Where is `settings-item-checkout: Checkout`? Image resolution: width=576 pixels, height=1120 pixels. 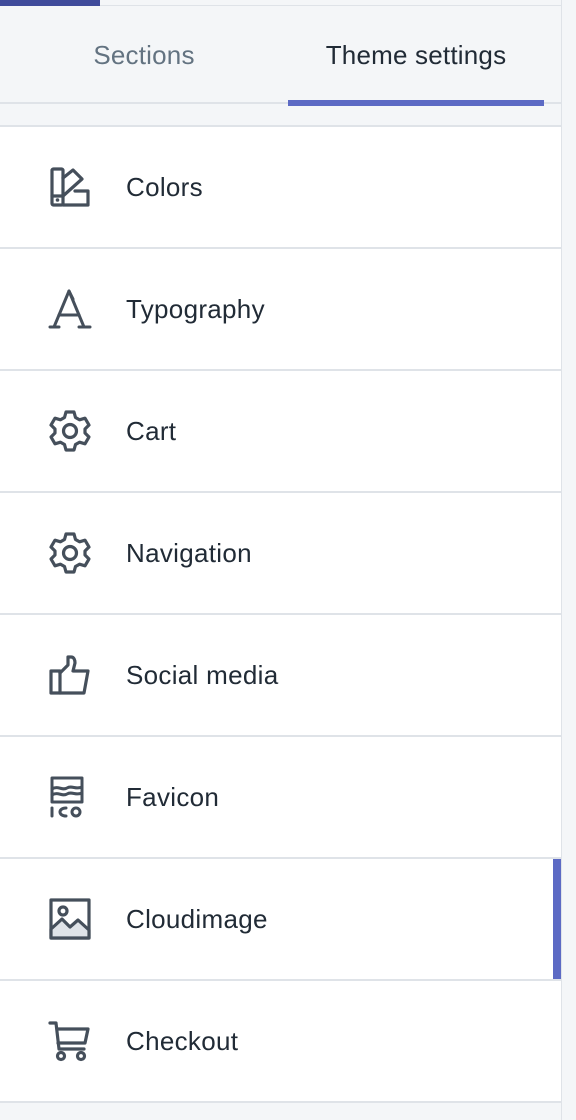
settings-item-checkout: Checkout is located at coordinates (280, 1042).